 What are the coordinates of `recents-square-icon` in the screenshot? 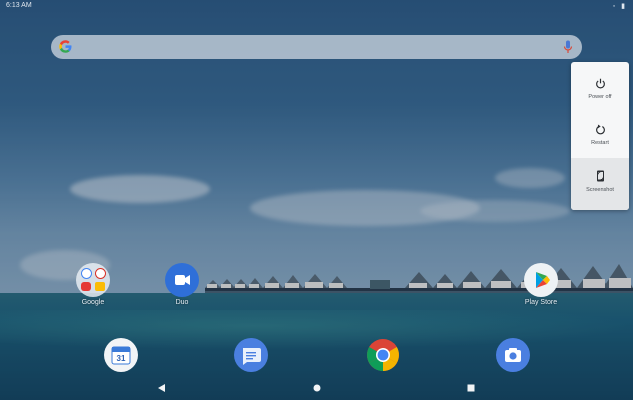 It's located at (471, 388).